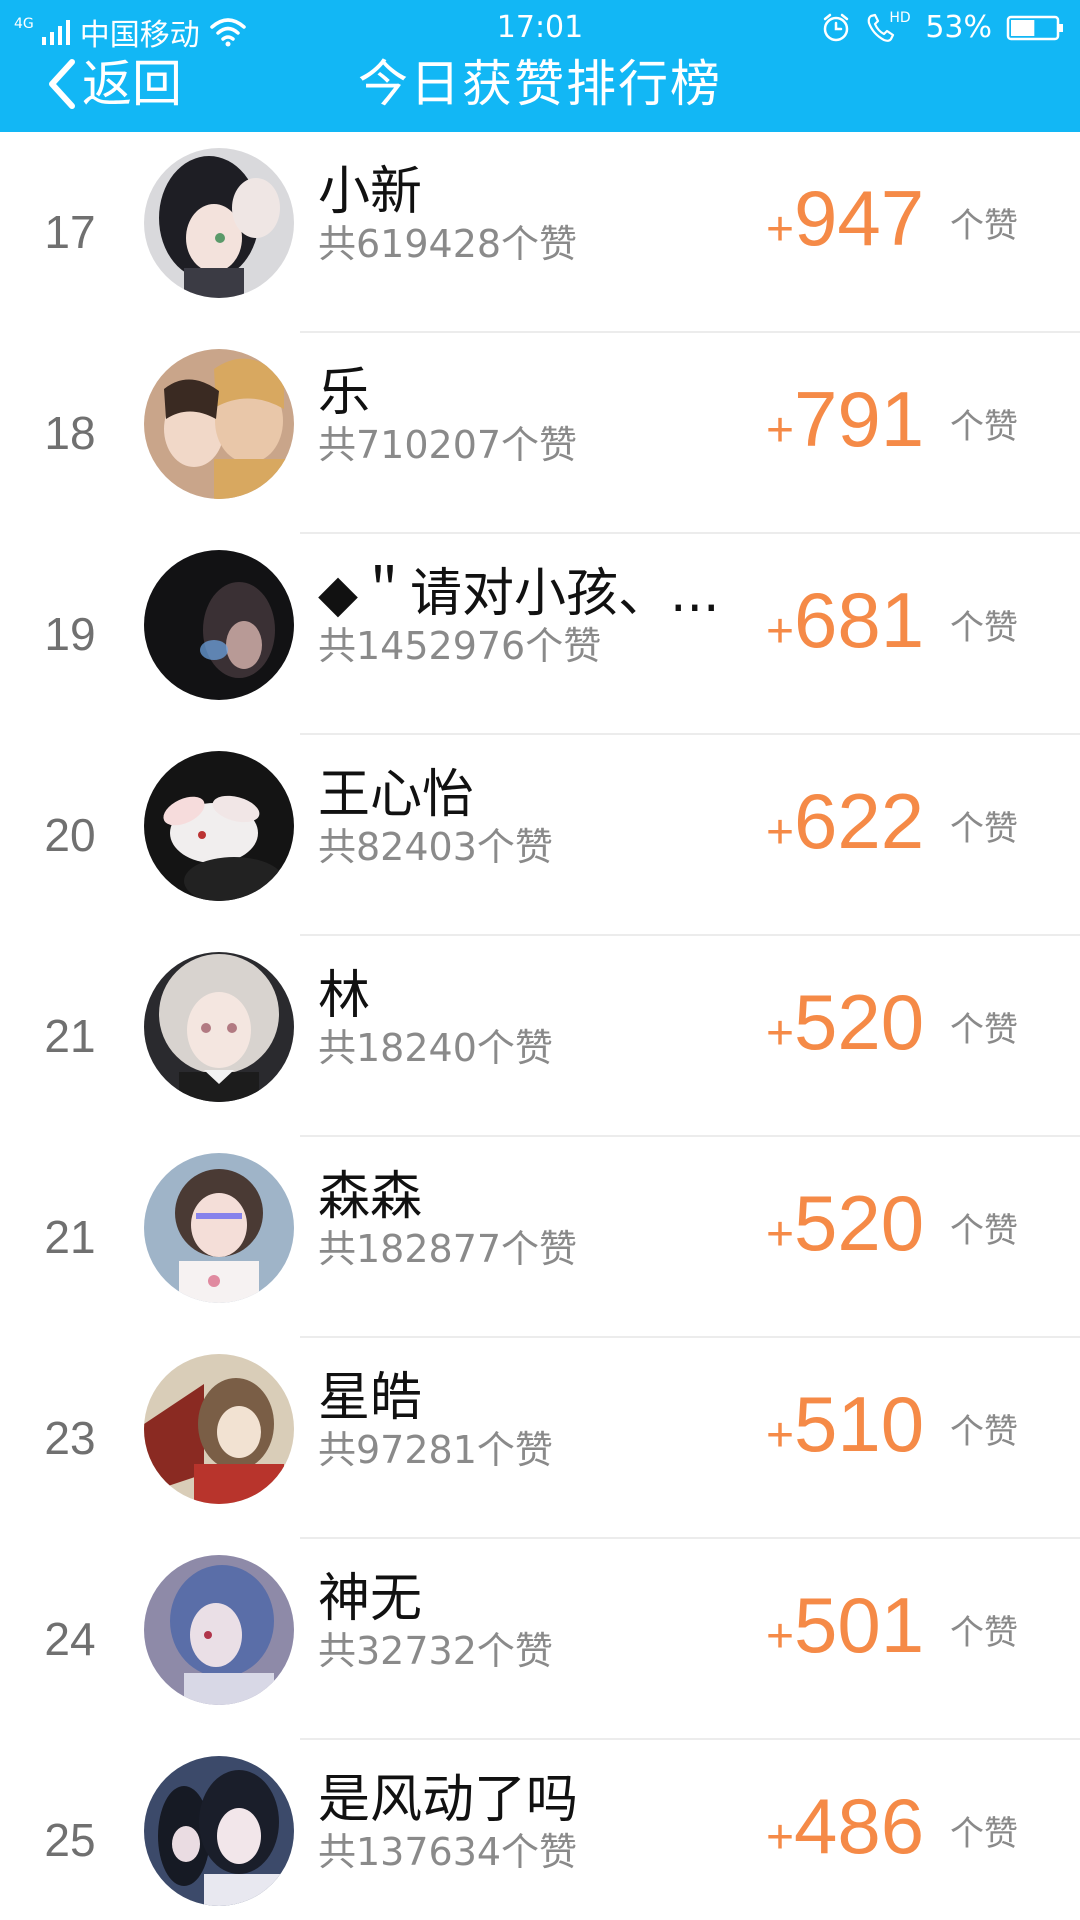 The image size is (1080, 1920). Describe the element at coordinates (859, 1424) in the screenshot. I see `likes-count: 510` at that location.